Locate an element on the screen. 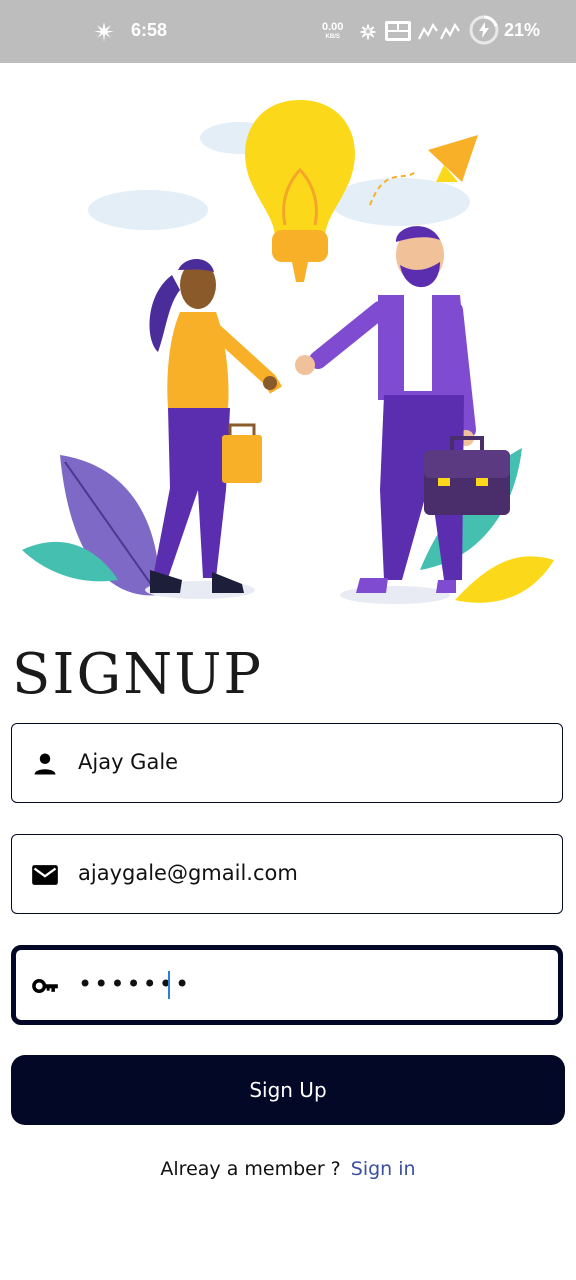 This screenshot has width=576, height=1280. key-icon is located at coordinates (45, 986).